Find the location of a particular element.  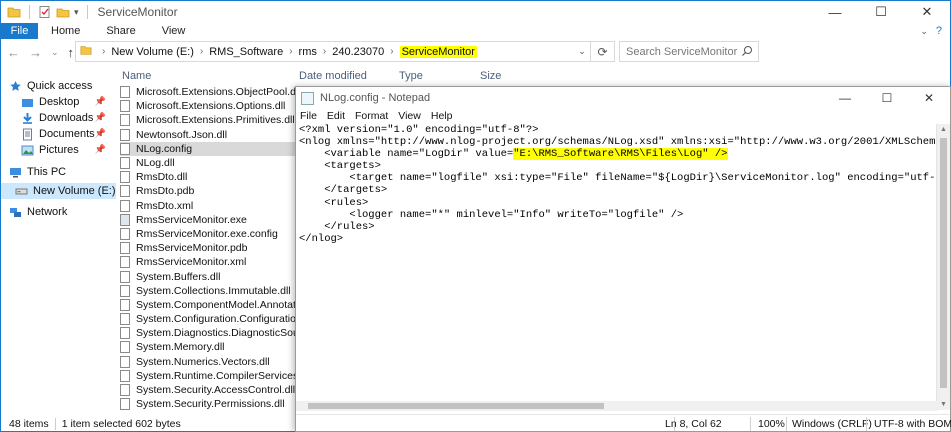

vertical-scrollbar: ▲ ▼ is located at coordinates (943, 267).